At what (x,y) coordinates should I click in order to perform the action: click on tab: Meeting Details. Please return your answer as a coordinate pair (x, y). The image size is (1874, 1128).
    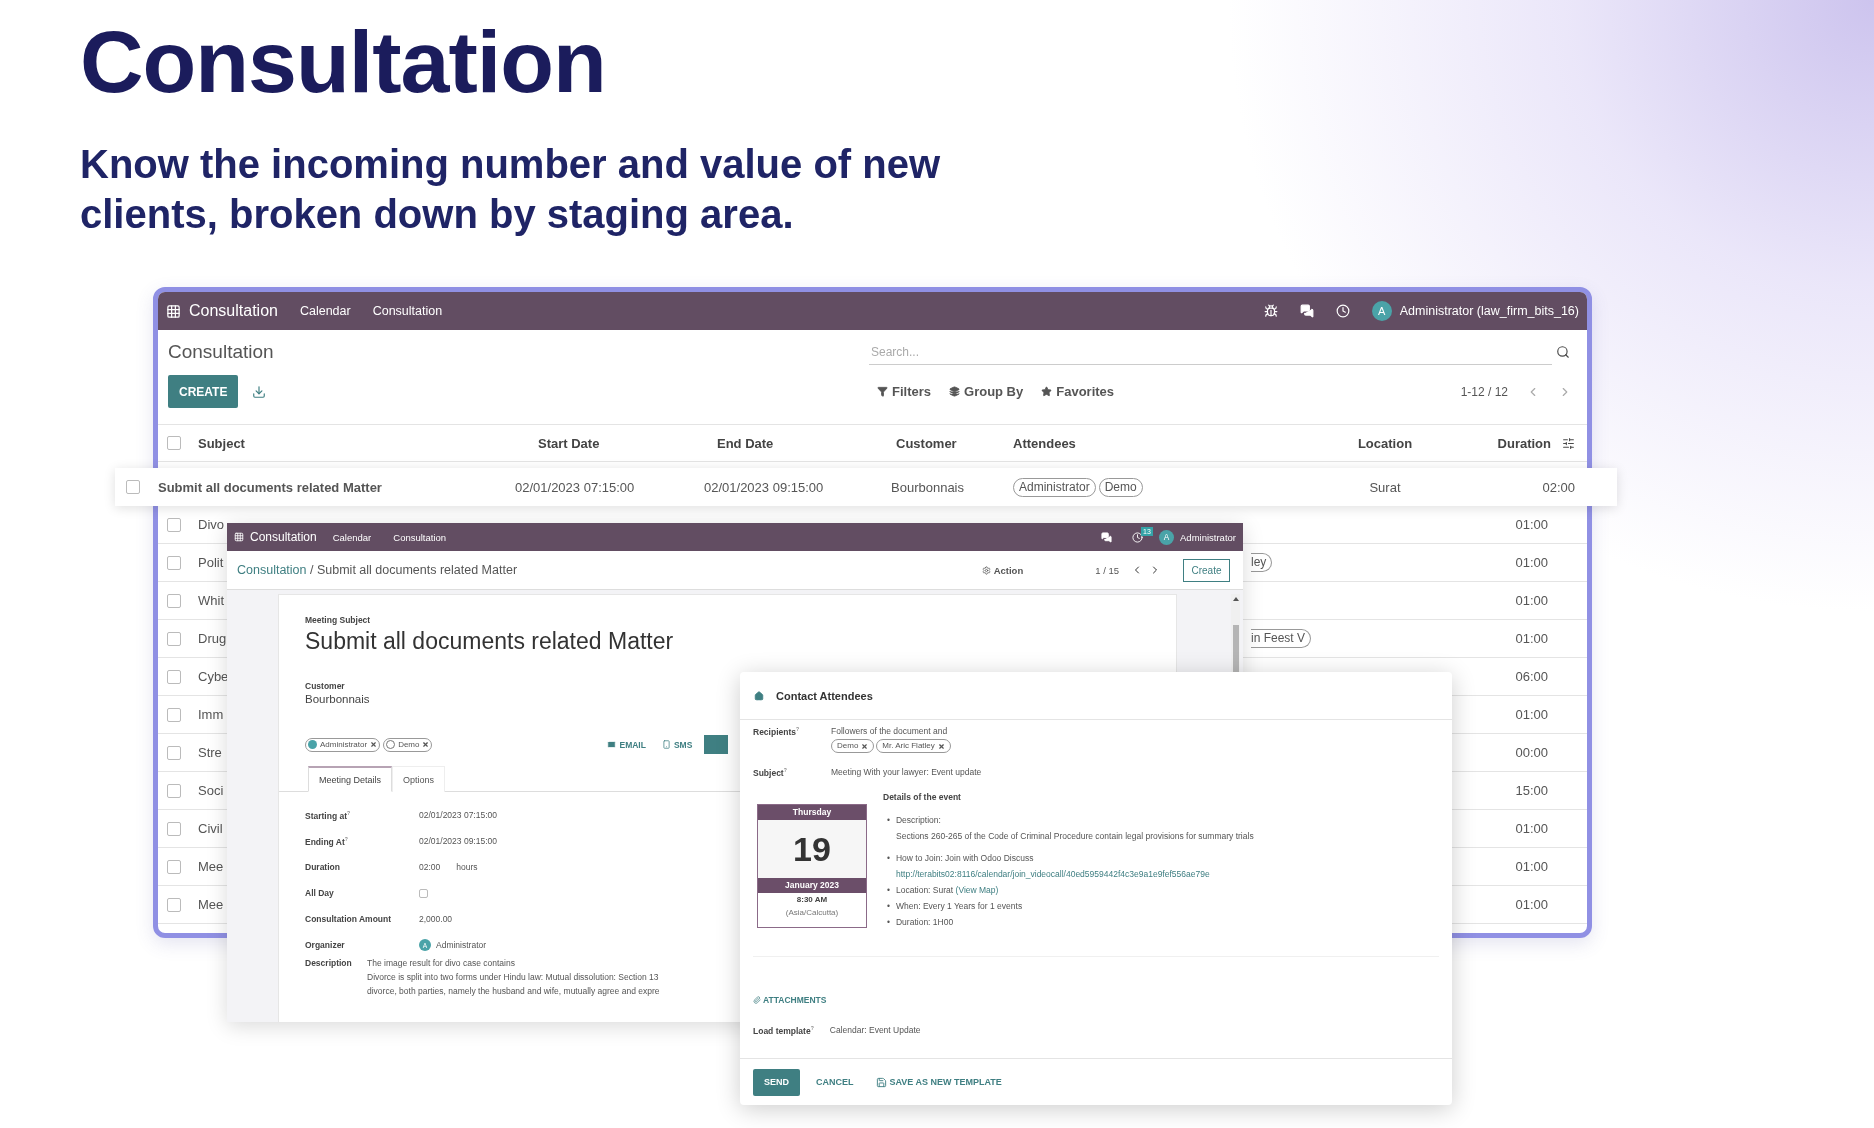
    Looking at the image, I should click on (350, 779).